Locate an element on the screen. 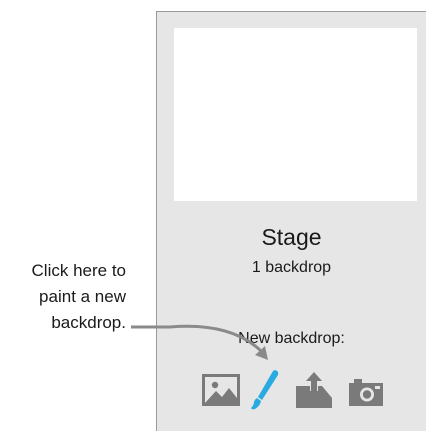 This screenshot has height=431, width=430. image-library-icon is located at coordinates (221, 390).